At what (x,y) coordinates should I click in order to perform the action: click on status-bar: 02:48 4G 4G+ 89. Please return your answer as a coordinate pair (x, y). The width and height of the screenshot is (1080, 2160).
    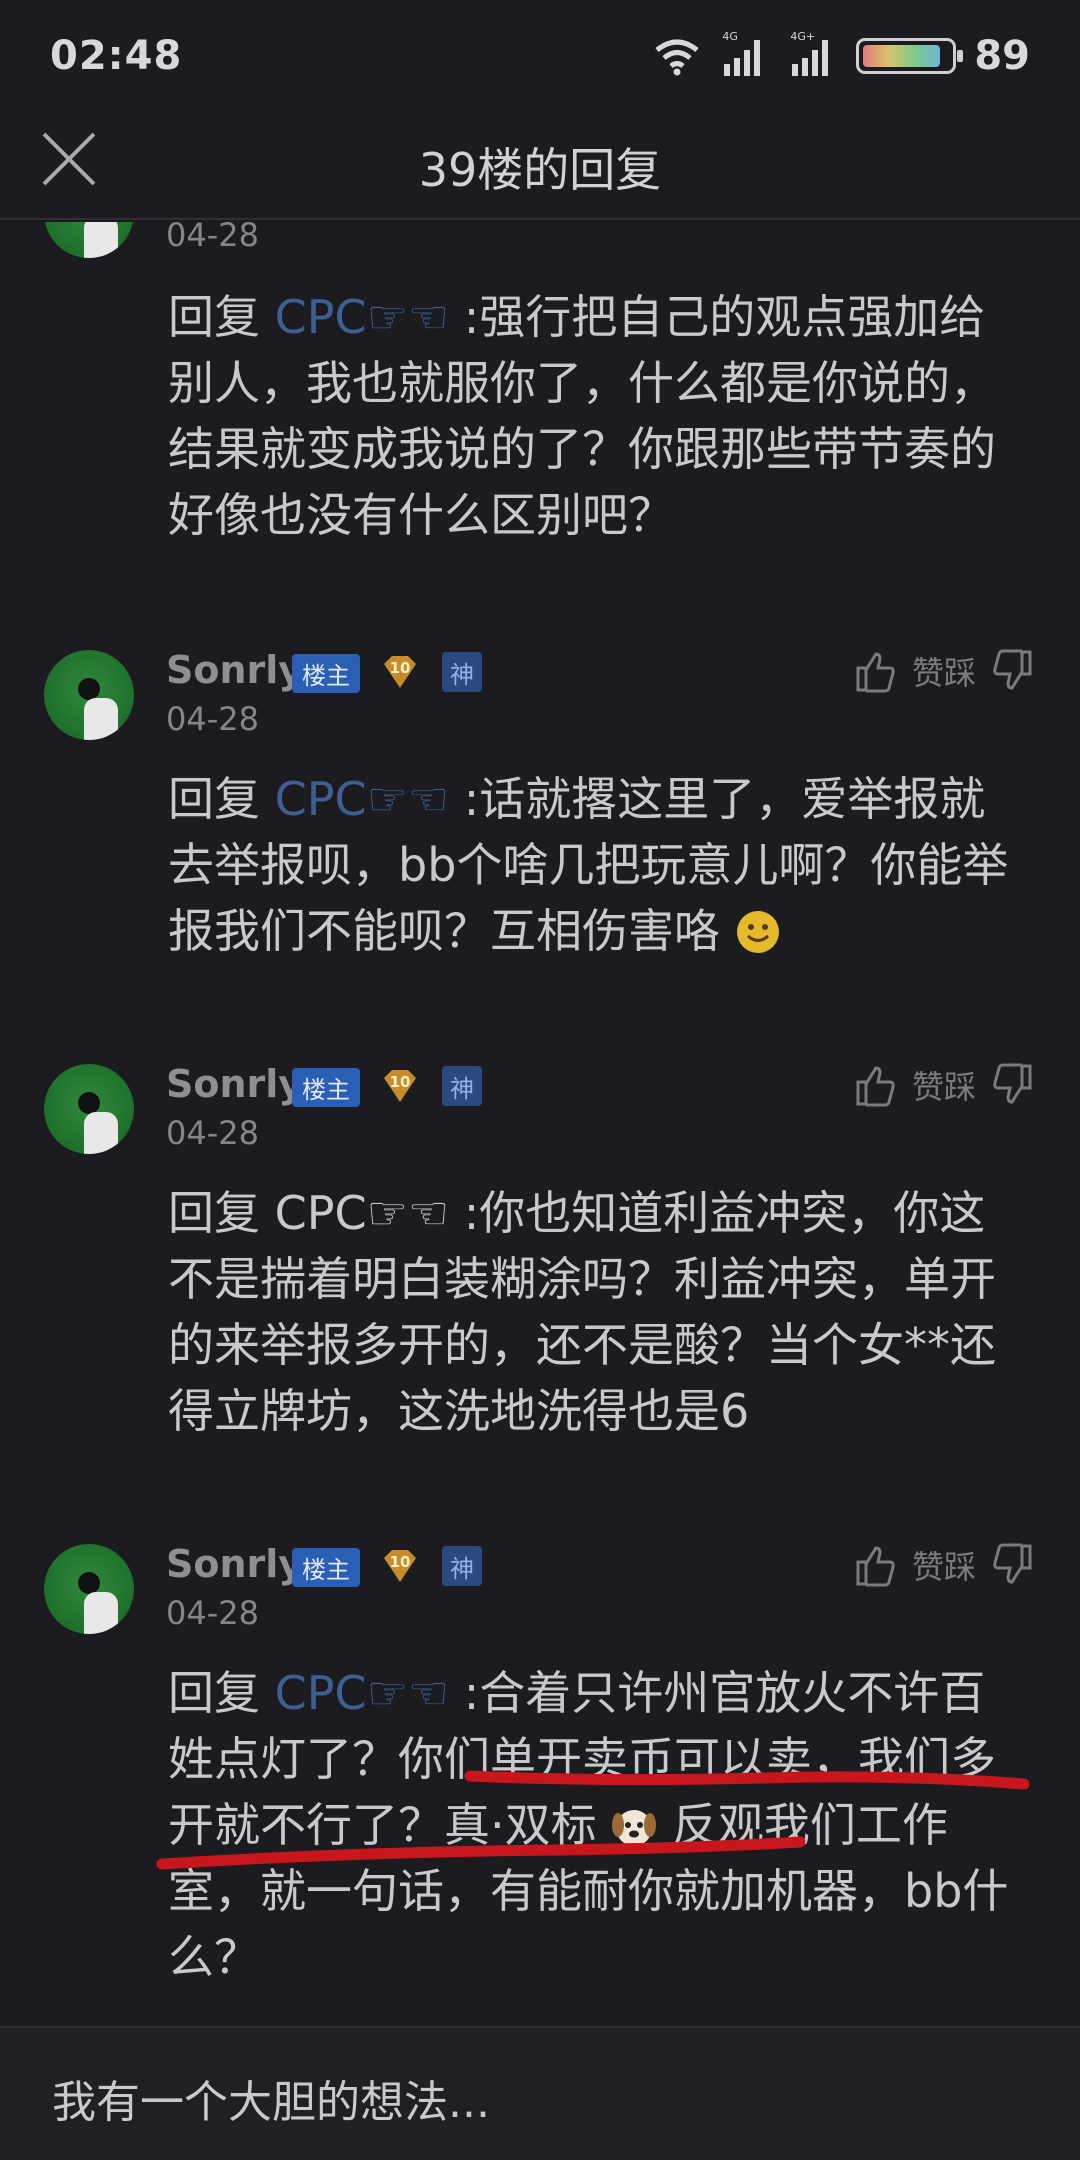
    Looking at the image, I should click on (540, 56).